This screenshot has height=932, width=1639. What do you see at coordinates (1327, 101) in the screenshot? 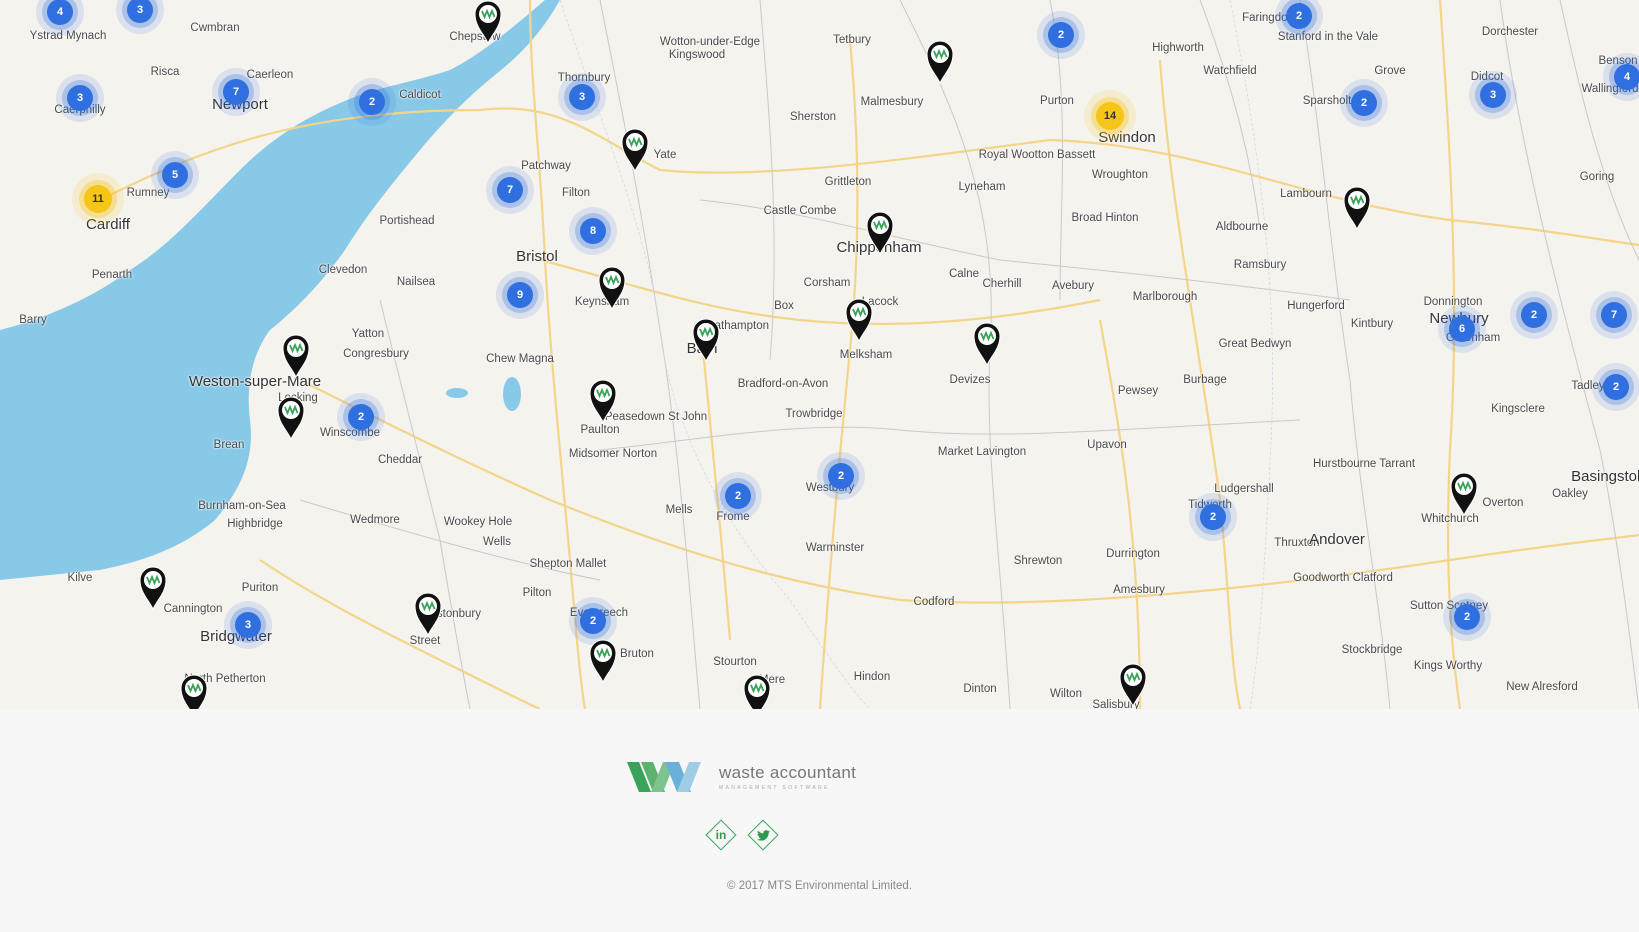
I see `place-label: Sparsholt` at bounding box center [1327, 101].